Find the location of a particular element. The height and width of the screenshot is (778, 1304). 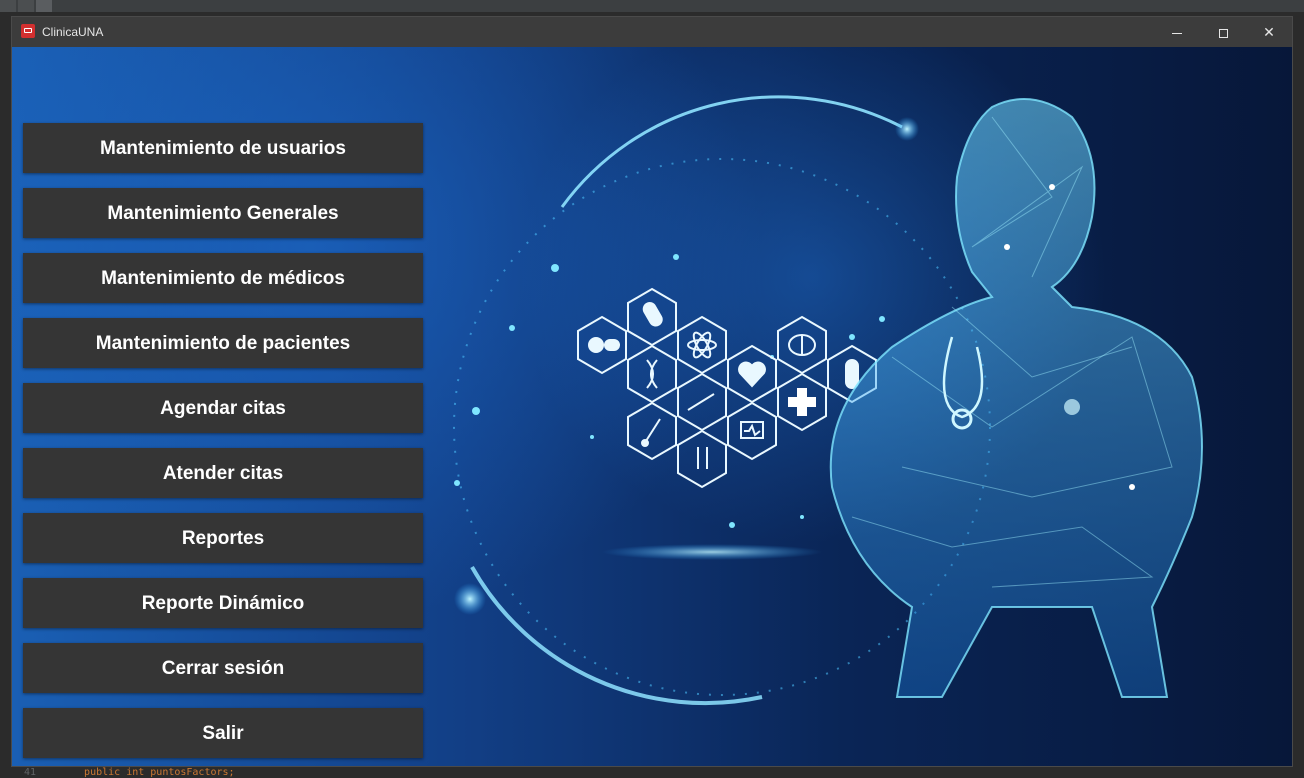

close-button: ✕ is located at coordinates (1269, 32).